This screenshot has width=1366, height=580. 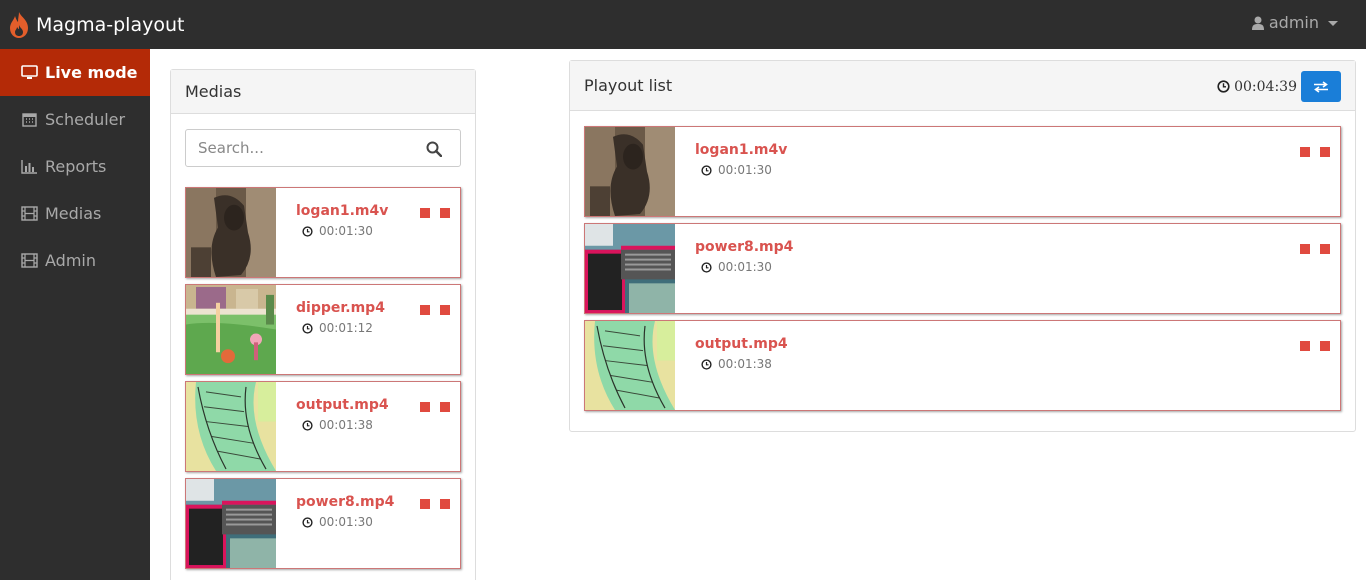 What do you see at coordinates (962, 171) in the screenshot?
I see `playout-item-logan1: logan1.m4v 00:01:30` at bounding box center [962, 171].